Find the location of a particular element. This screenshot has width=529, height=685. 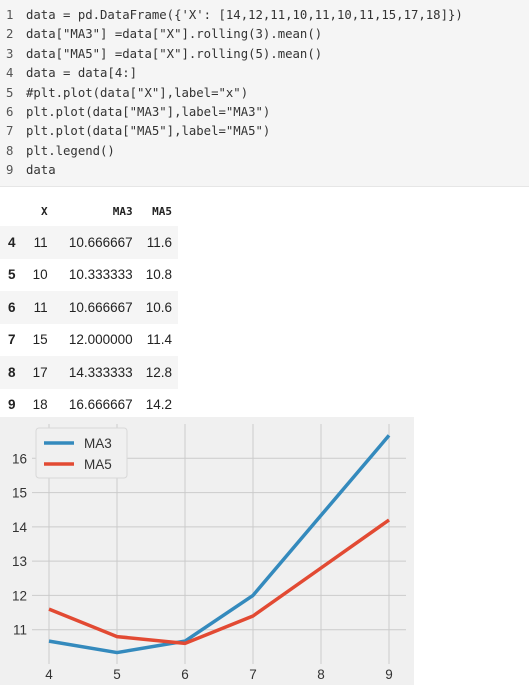

code-line: 9 data is located at coordinates (267, 170).